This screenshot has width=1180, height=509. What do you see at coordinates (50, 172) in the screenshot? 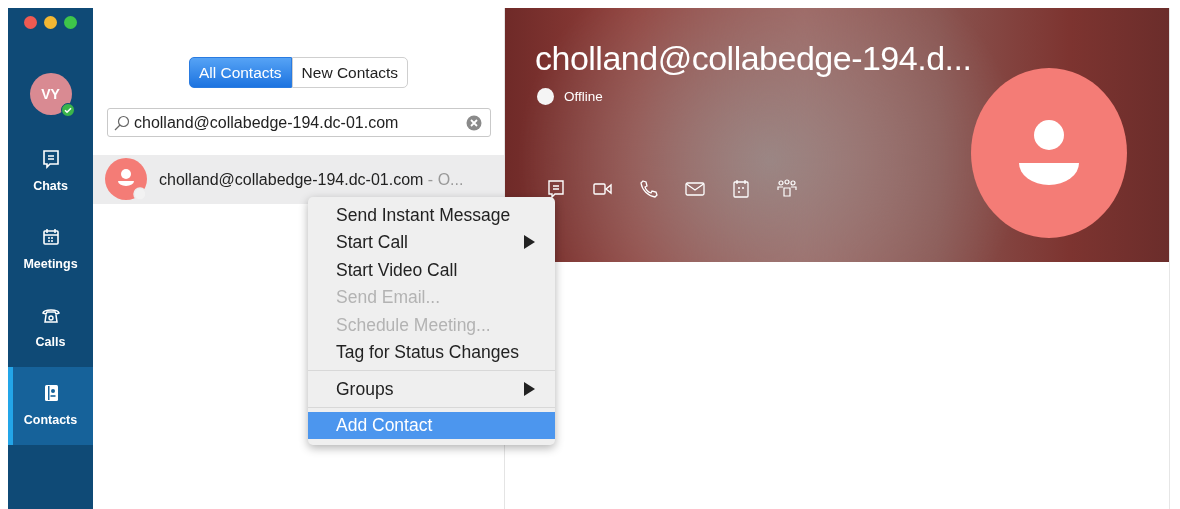
I see `sidebar-tab: Chats` at bounding box center [50, 172].